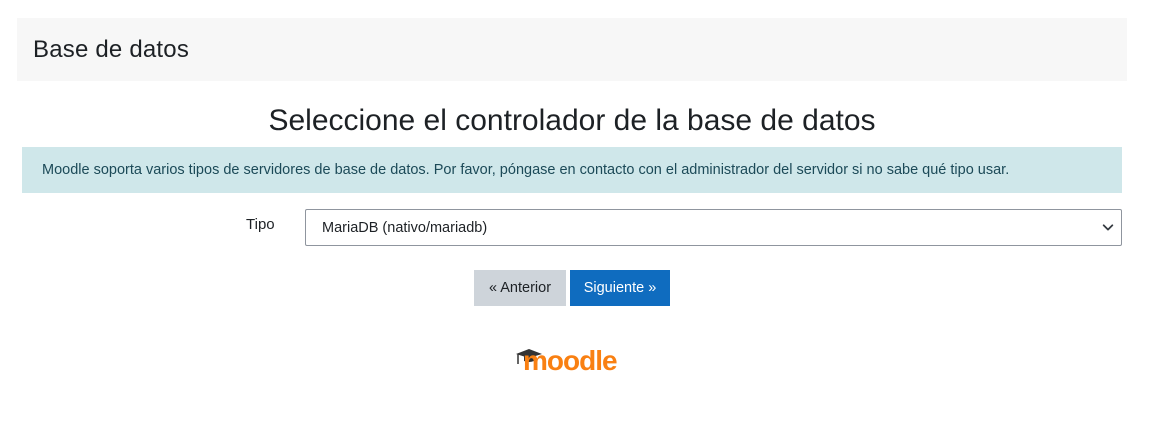 This screenshot has width=1164, height=422. I want to click on next-button: Siguiente », so click(620, 288).